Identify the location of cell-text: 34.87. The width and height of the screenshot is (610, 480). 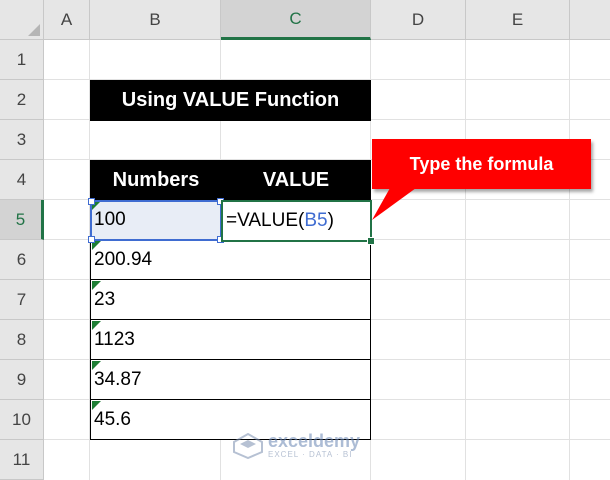
(118, 379).